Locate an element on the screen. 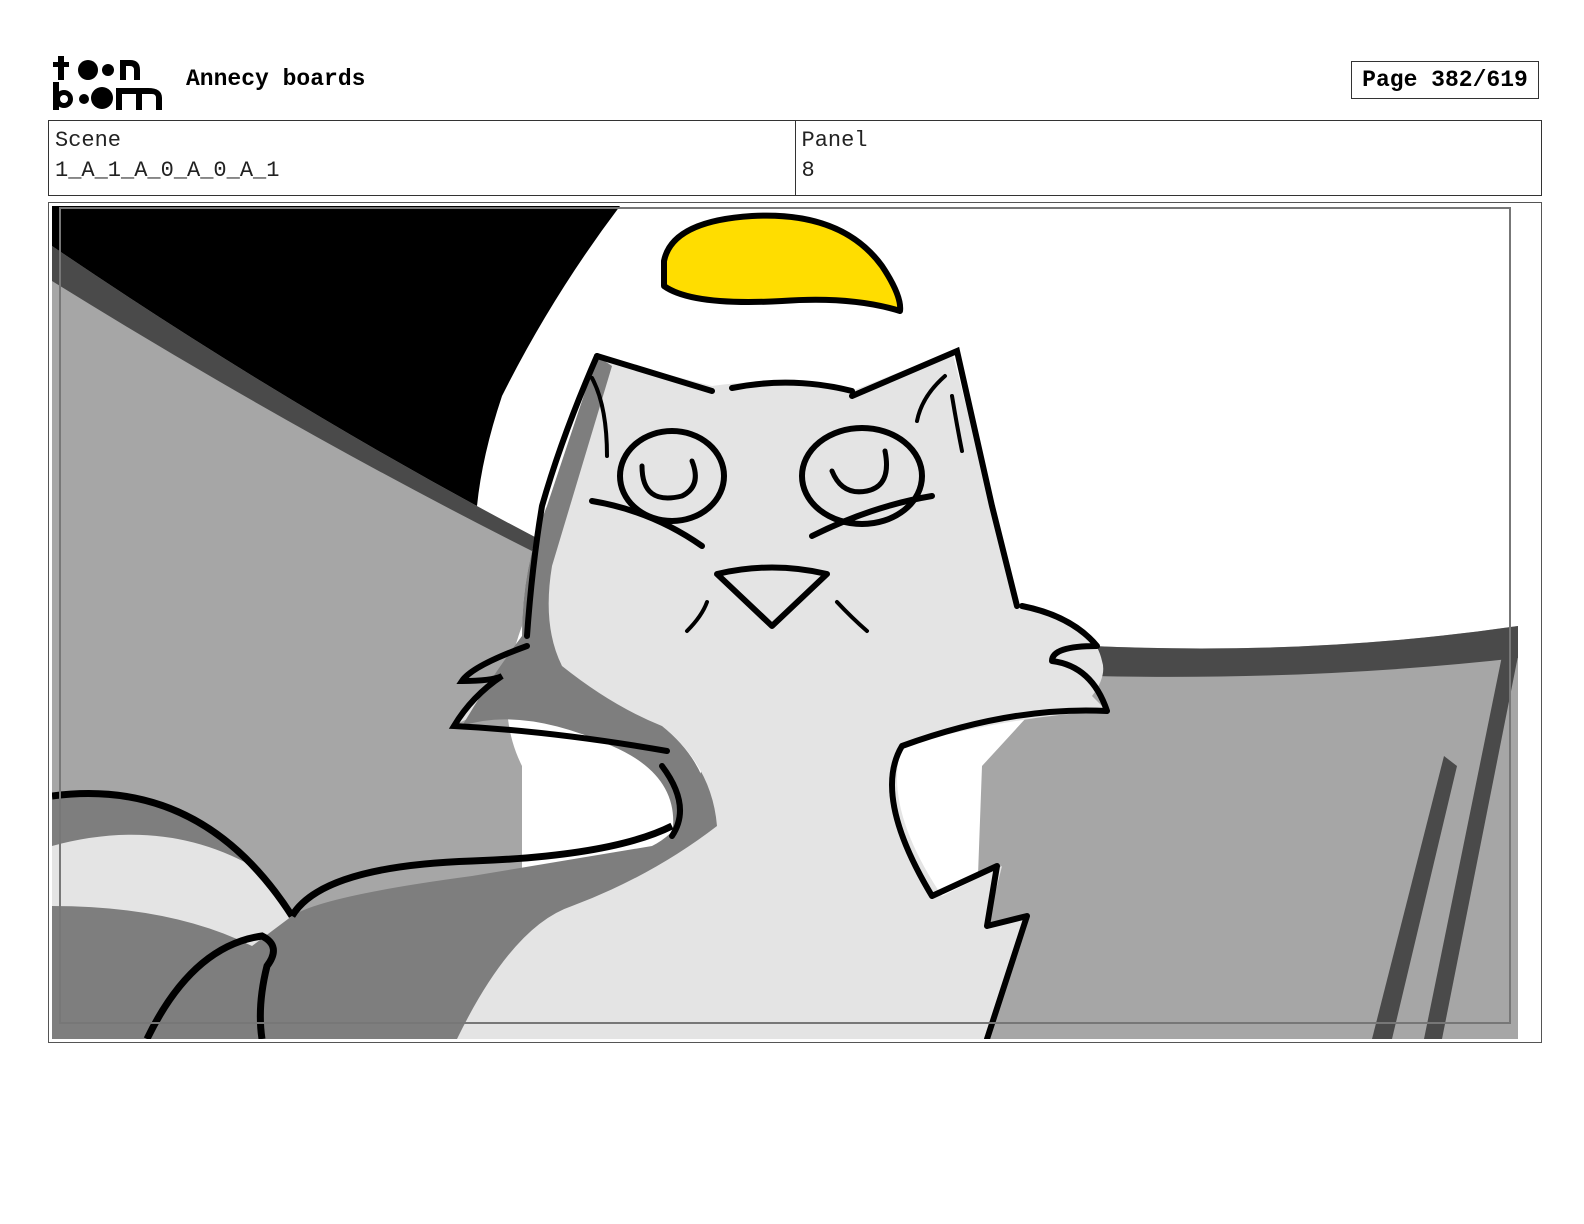  toonboom-logo is located at coordinates (107, 83).